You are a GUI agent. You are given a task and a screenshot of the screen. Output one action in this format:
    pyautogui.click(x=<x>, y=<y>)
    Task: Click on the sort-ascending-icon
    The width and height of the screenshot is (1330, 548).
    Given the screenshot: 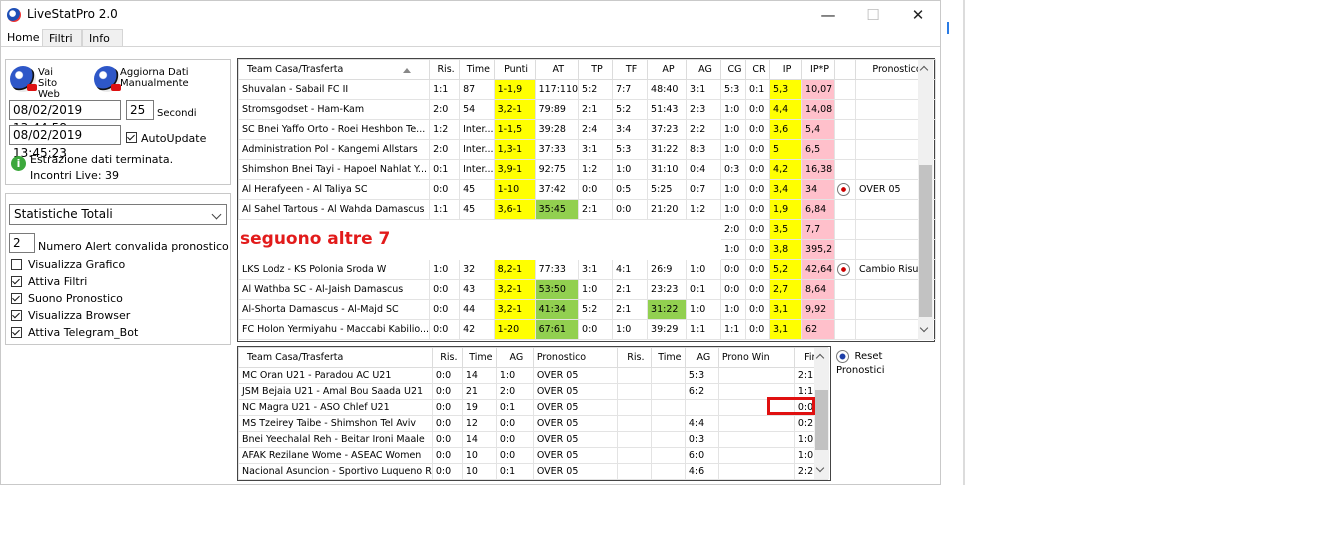 What is the action you would take?
    pyautogui.click(x=407, y=70)
    